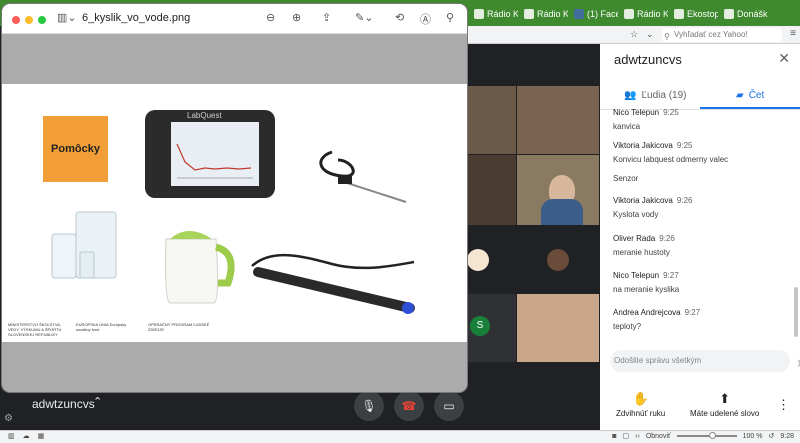 The image size is (800, 443). Describe the element at coordinates (11, 436) in the screenshot. I see `sidebar-icon: ▥` at that location.